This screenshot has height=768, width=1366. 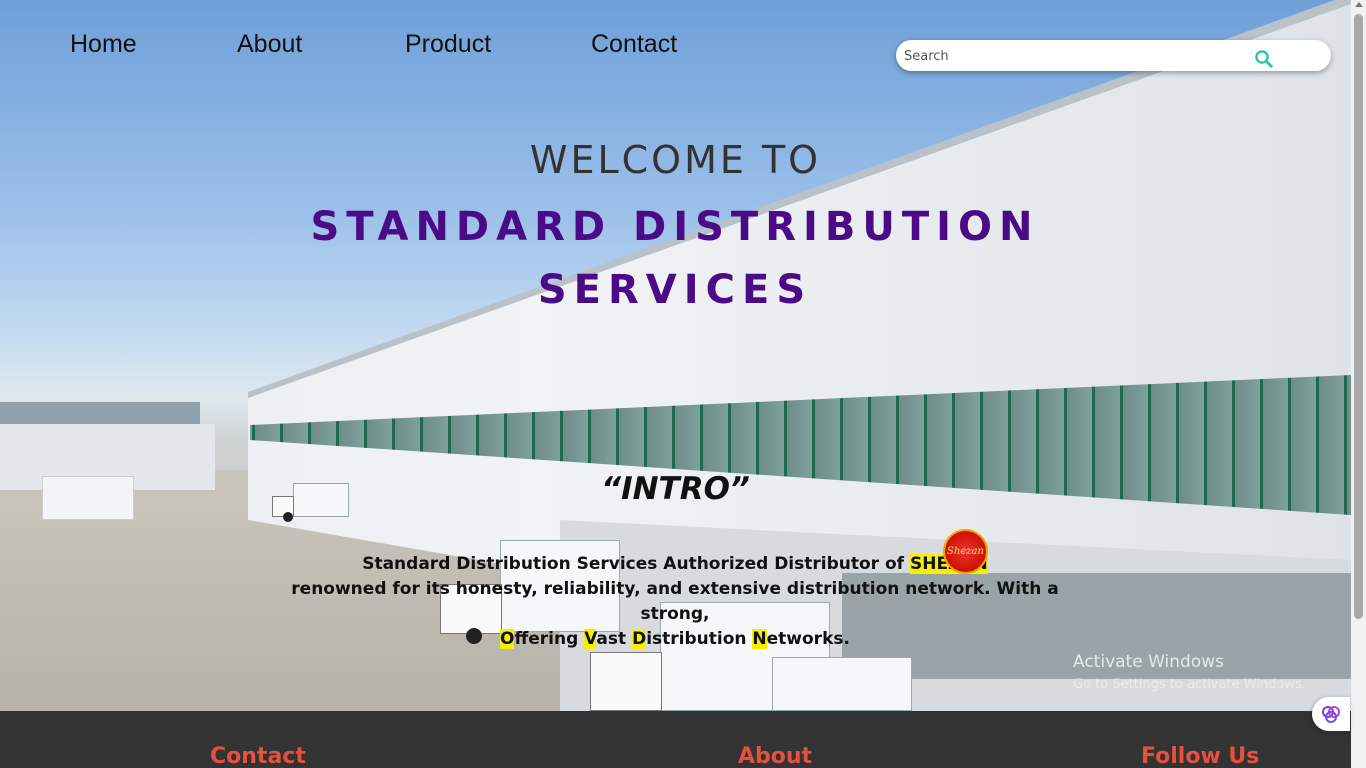 I want to click on nav-contact: Contact, so click(x=634, y=44).